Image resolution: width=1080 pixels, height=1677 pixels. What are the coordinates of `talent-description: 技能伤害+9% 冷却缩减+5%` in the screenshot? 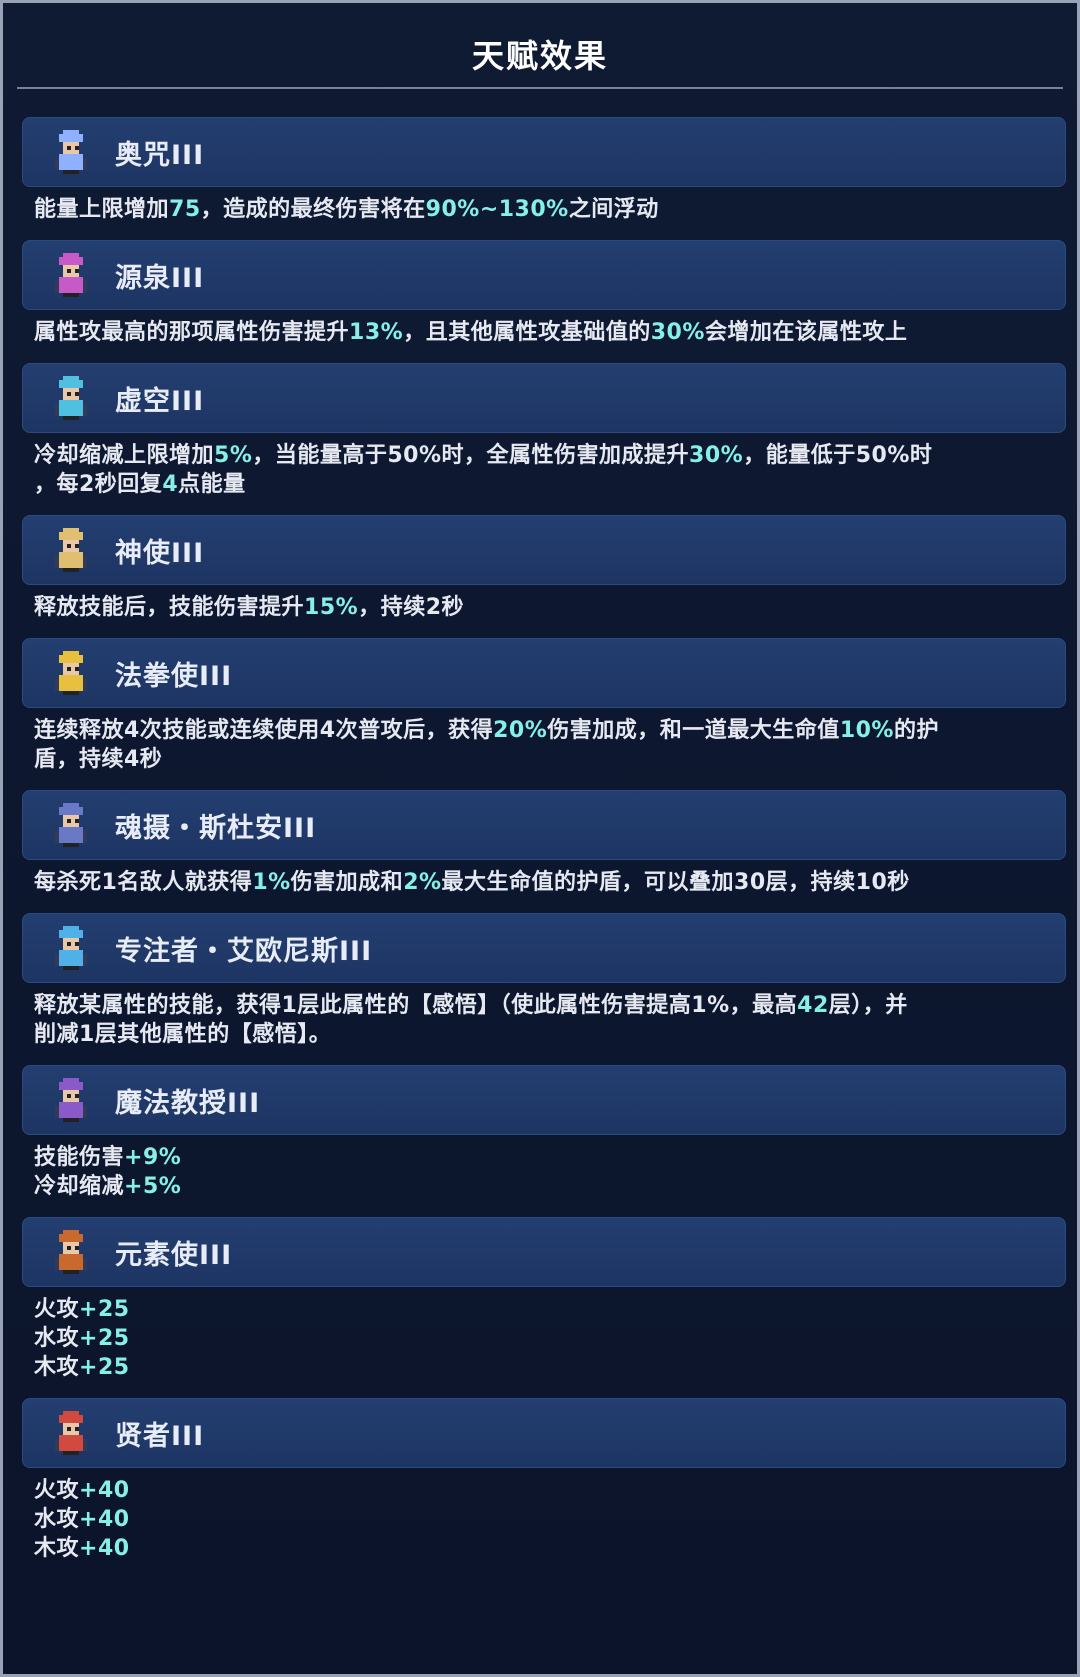 It's located at (544, 1171).